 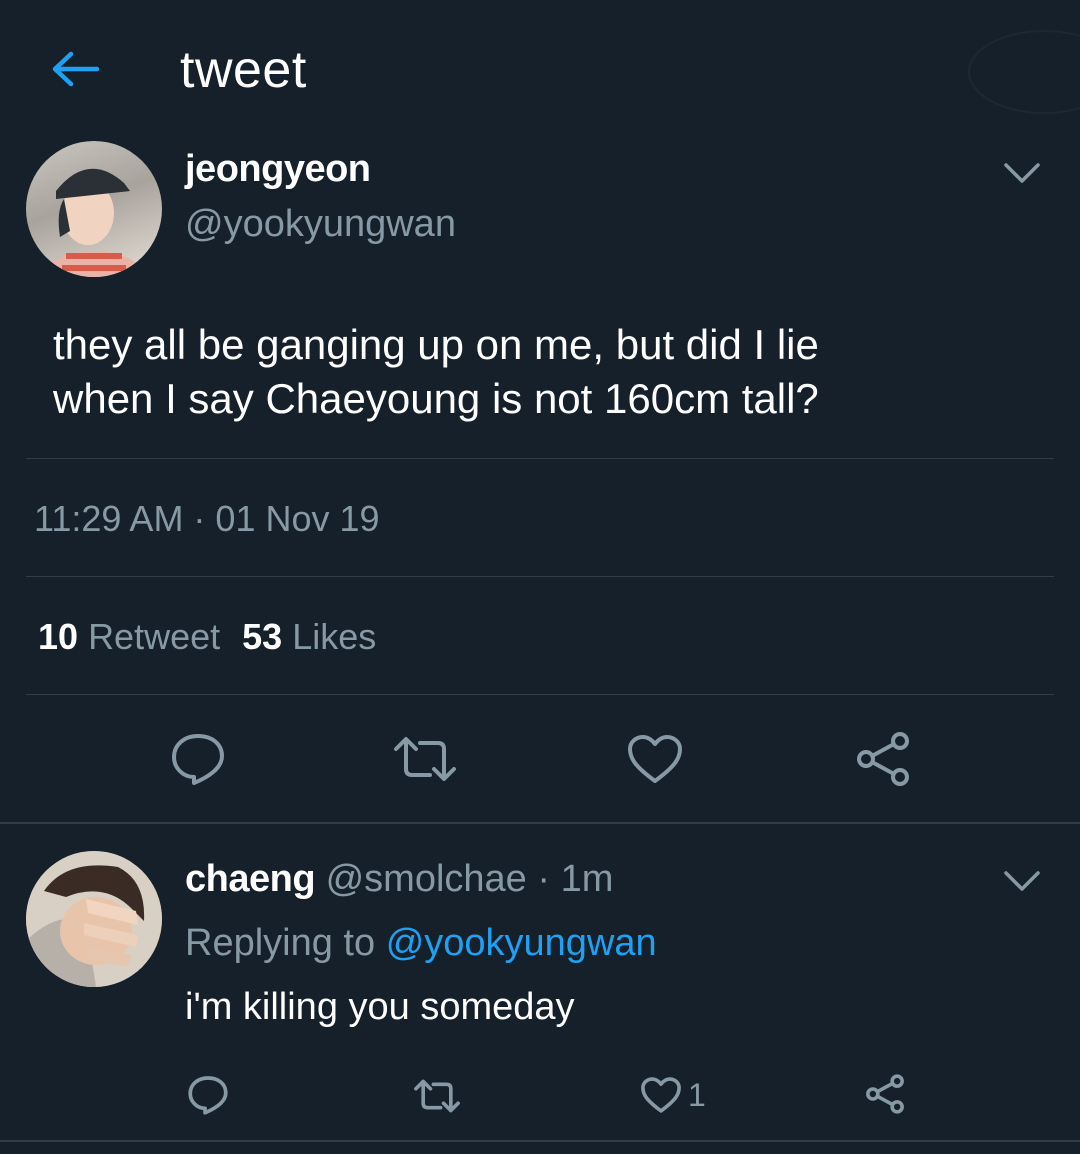 I want to click on reply-text: i'm killing you someday, so click(x=380, y=1007).